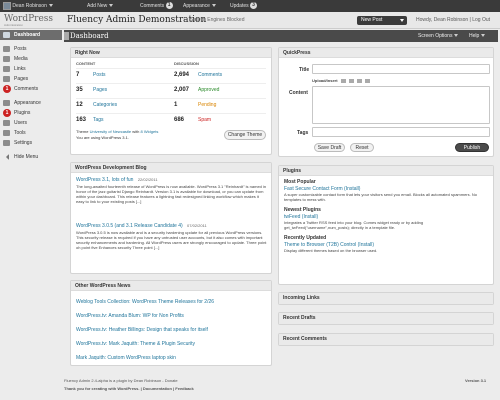  I want to click on widget-title: Recent Comments, so click(386, 339).